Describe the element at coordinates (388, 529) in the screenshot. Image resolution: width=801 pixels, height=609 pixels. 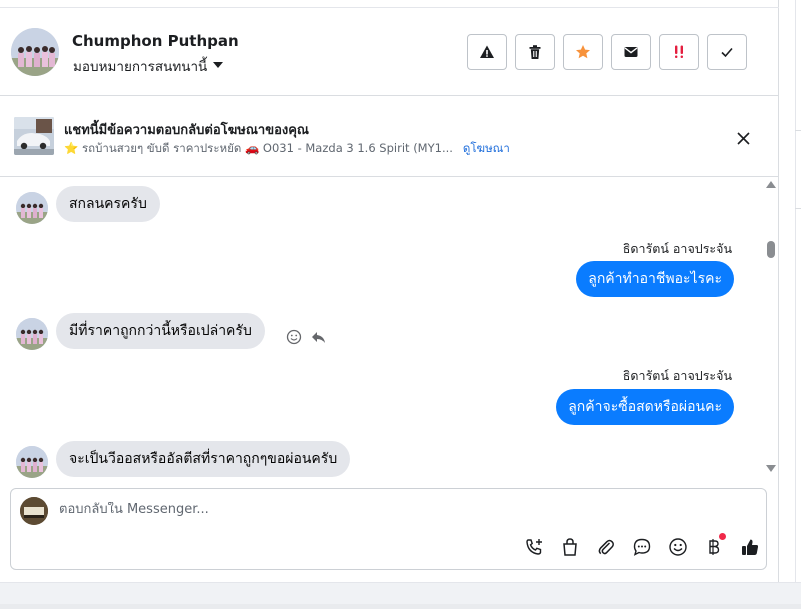
I see `reply-composer` at that location.